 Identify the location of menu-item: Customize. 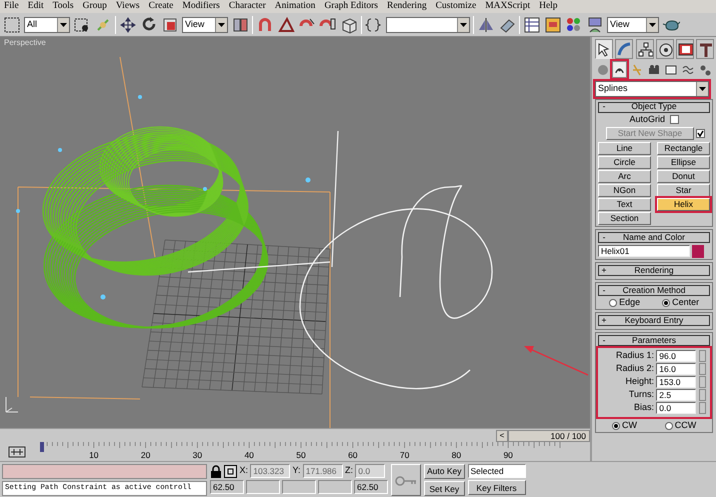
(456, 6).